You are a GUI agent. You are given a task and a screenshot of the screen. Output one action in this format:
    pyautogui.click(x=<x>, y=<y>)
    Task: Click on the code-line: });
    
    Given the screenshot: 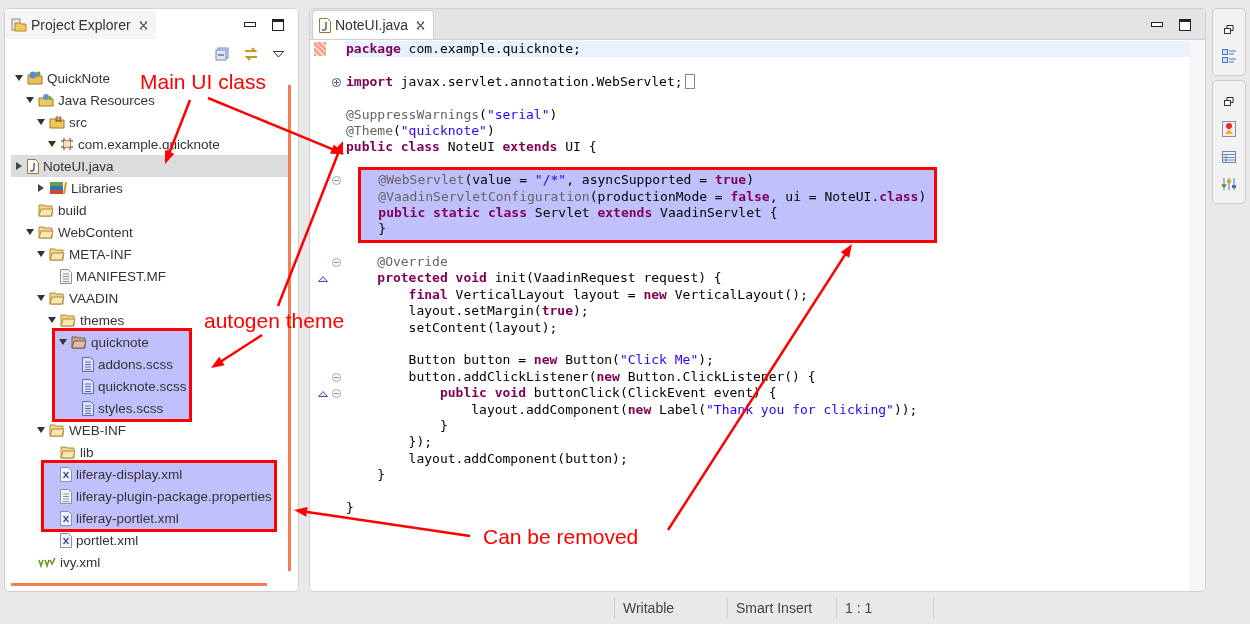 What is the action you would take?
    pyautogui.click(x=420, y=442)
    